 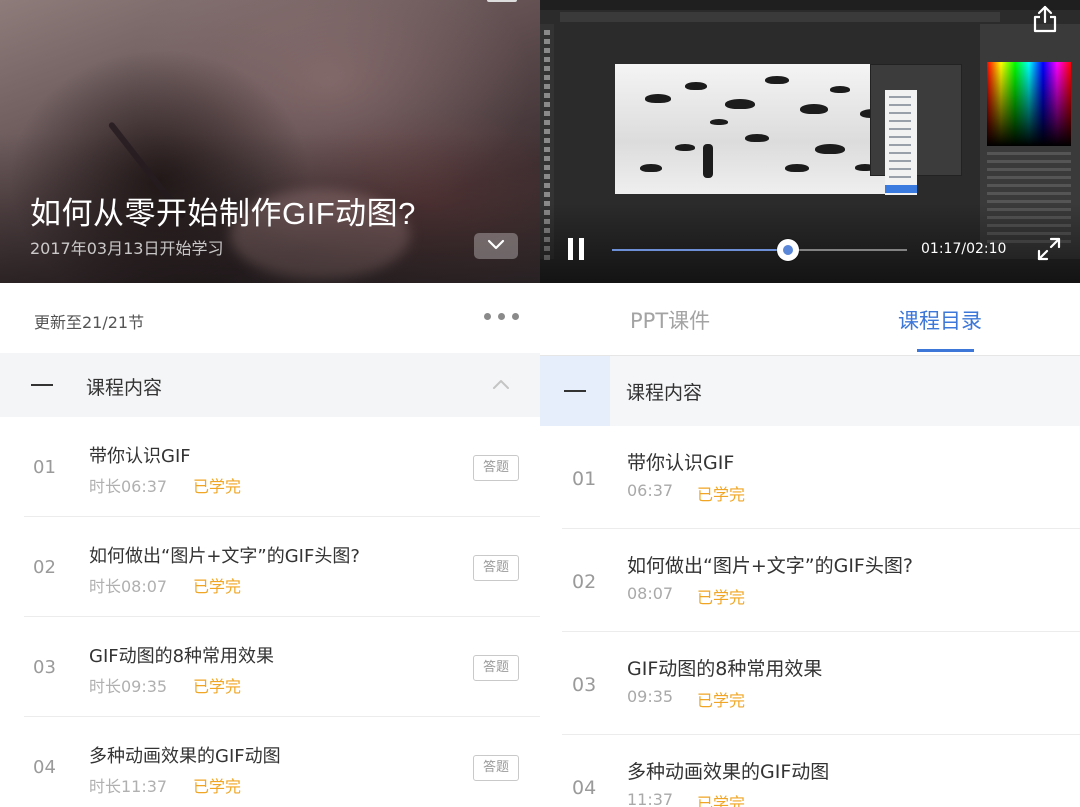 I want to click on more-dots-icon, so click(x=502, y=316).